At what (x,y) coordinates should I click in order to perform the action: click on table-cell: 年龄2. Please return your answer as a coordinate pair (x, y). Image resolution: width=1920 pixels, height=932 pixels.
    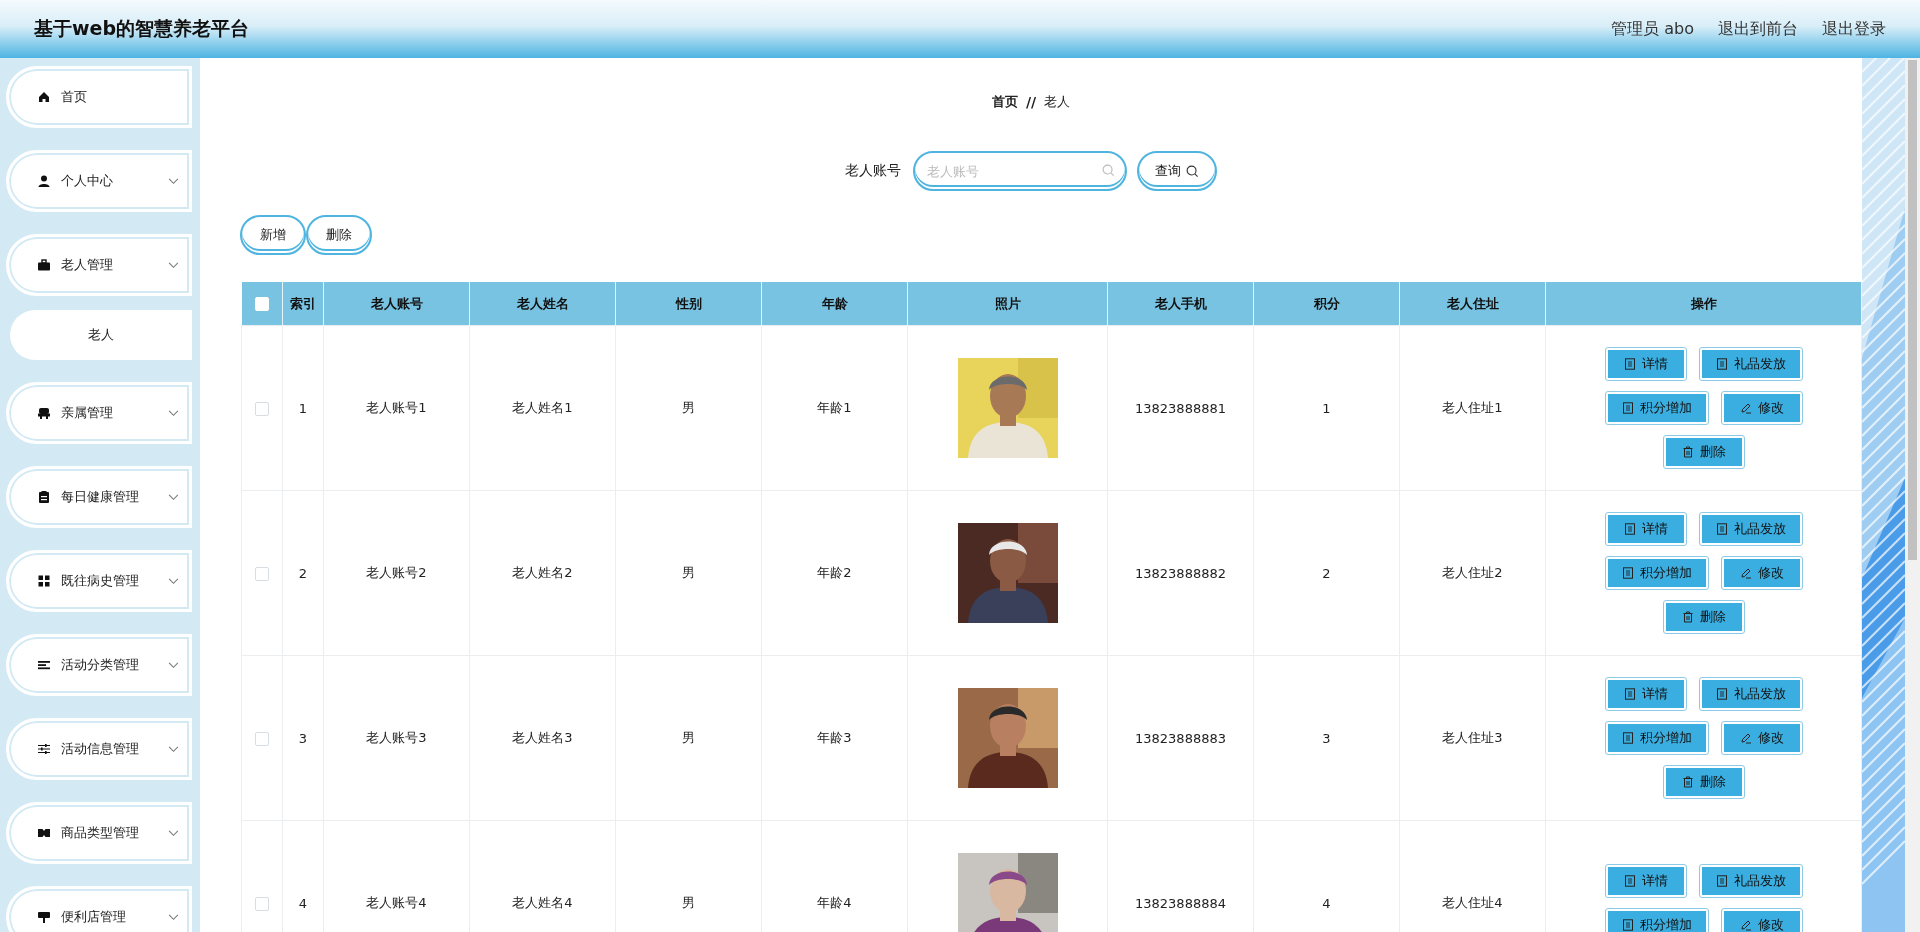
    Looking at the image, I should click on (834, 573).